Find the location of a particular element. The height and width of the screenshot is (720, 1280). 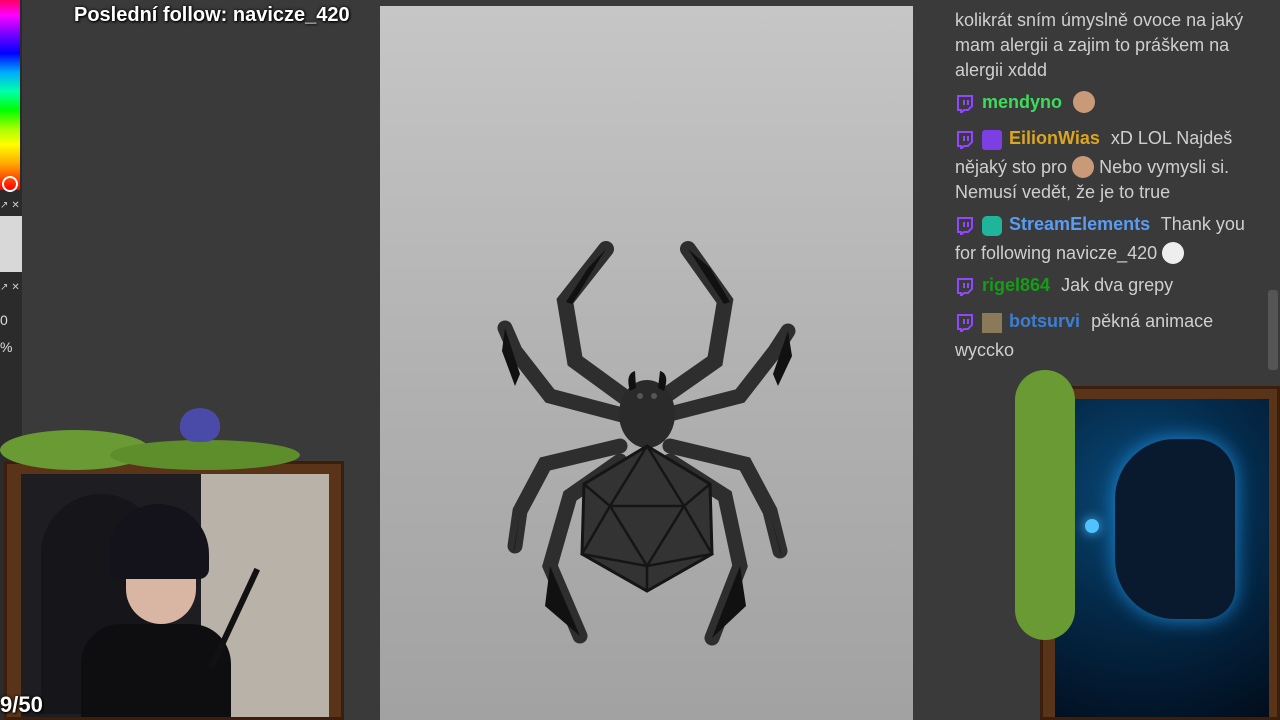

hue-selector-ring is located at coordinates (10, 184).